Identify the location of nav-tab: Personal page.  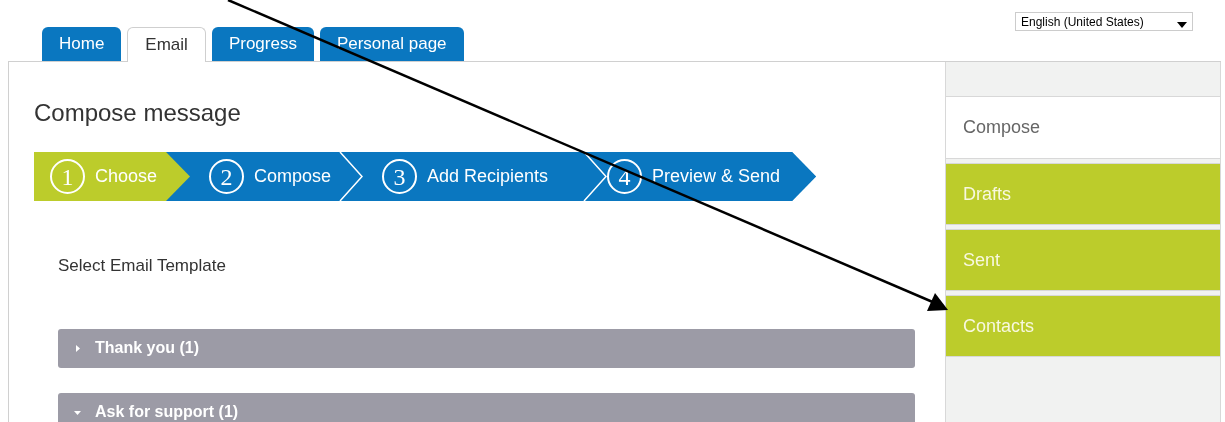
(391, 44).